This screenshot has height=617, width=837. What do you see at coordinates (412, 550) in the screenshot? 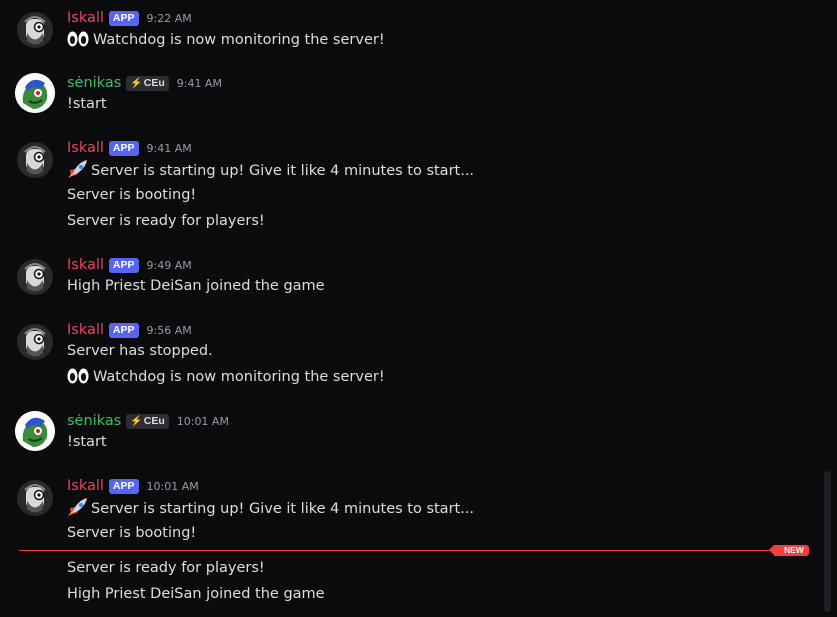
I see `new-messages-divider` at bounding box center [412, 550].